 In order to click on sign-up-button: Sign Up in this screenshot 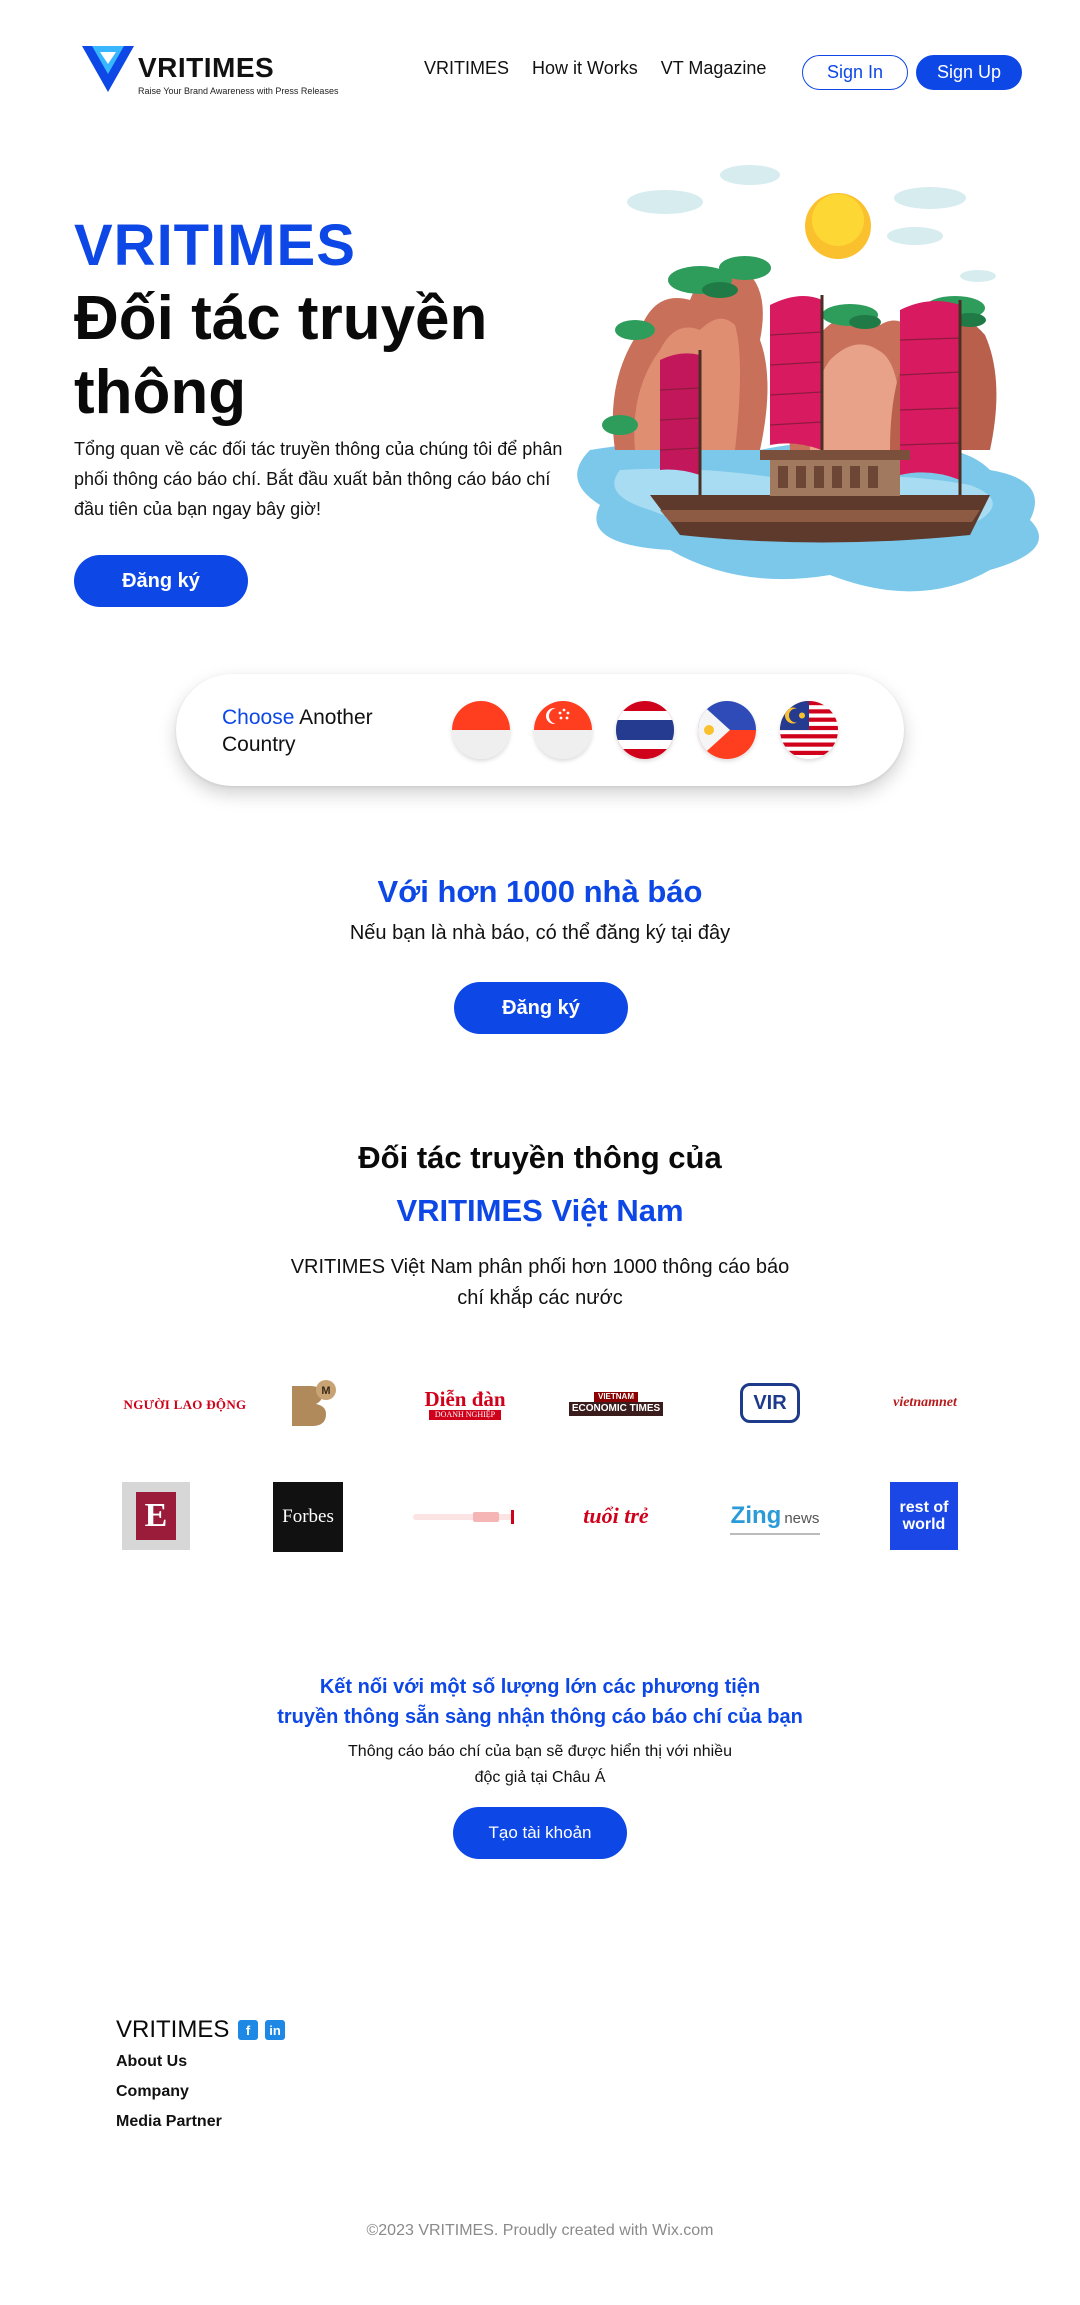, I will do `click(969, 72)`.